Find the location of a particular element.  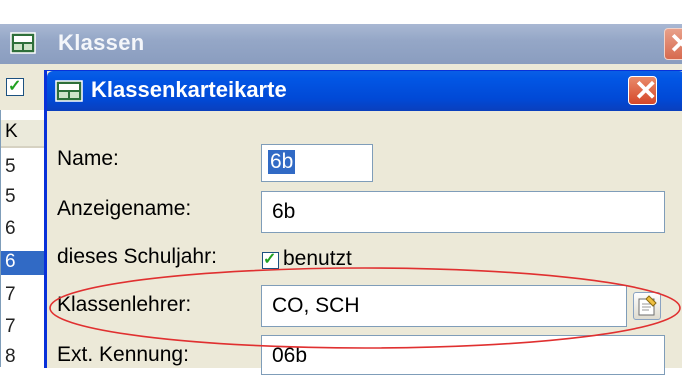

name-value: 6b is located at coordinates (282, 162).